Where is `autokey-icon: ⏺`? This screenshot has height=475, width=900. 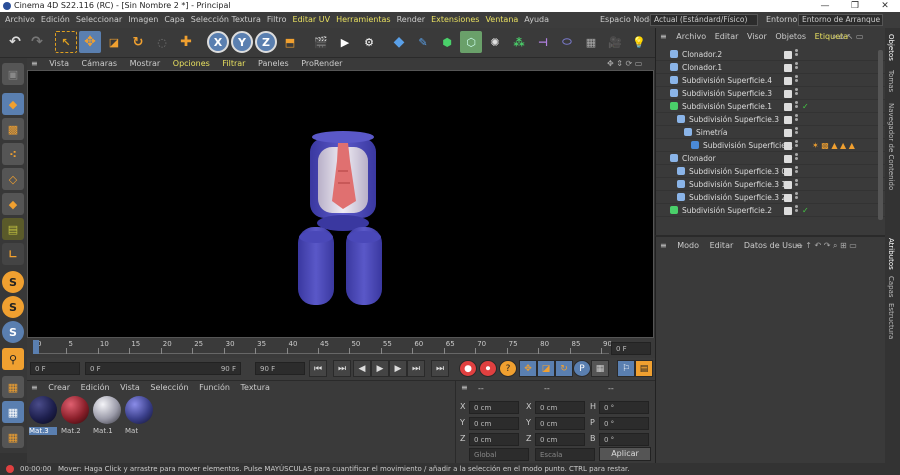
autokey-icon: ⏺ is located at coordinates (488, 368).